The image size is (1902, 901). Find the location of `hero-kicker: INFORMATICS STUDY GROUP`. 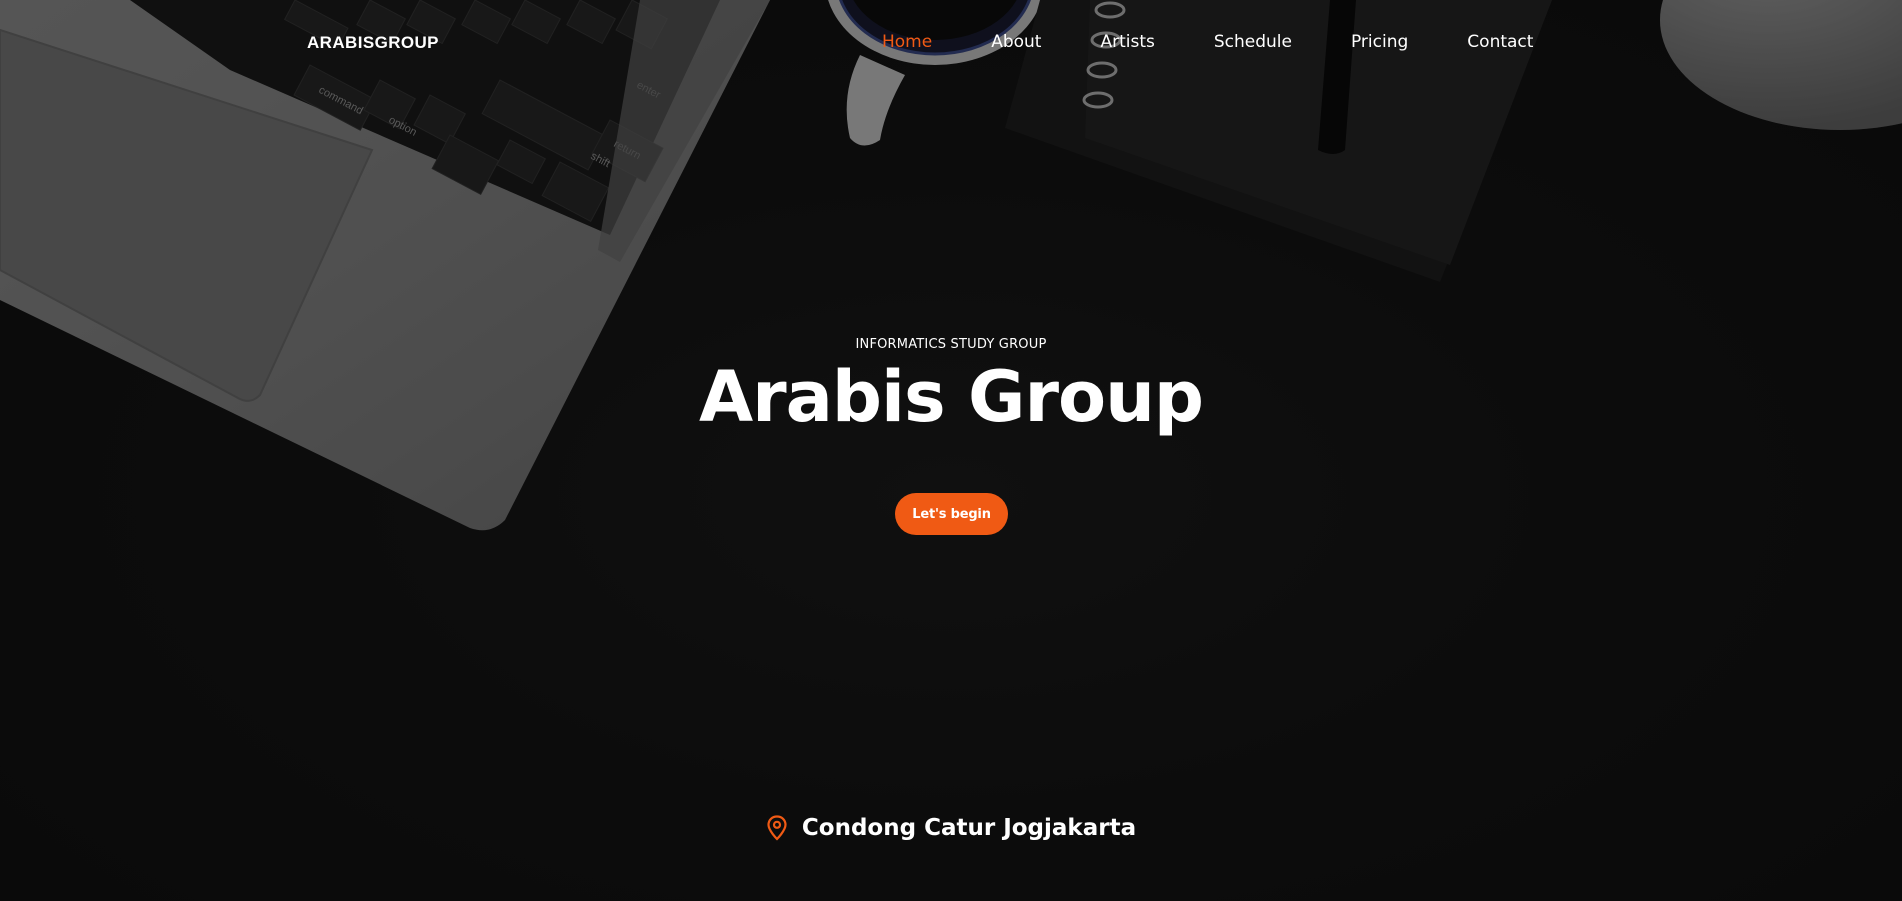

hero-kicker: INFORMATICS STUDY GROUP is located at coordinates (951, 344).